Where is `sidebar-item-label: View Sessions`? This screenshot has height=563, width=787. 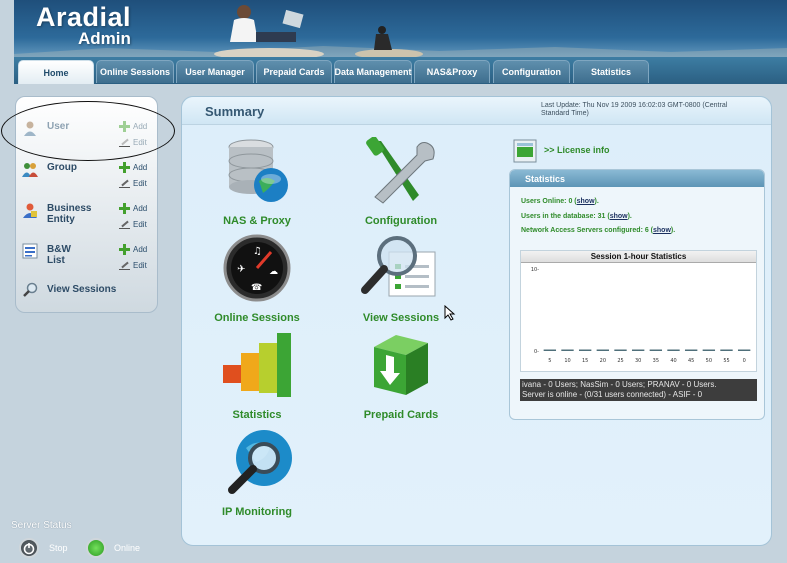
sidebar-item-label: View Sessions is located at coordinates (82, 289).